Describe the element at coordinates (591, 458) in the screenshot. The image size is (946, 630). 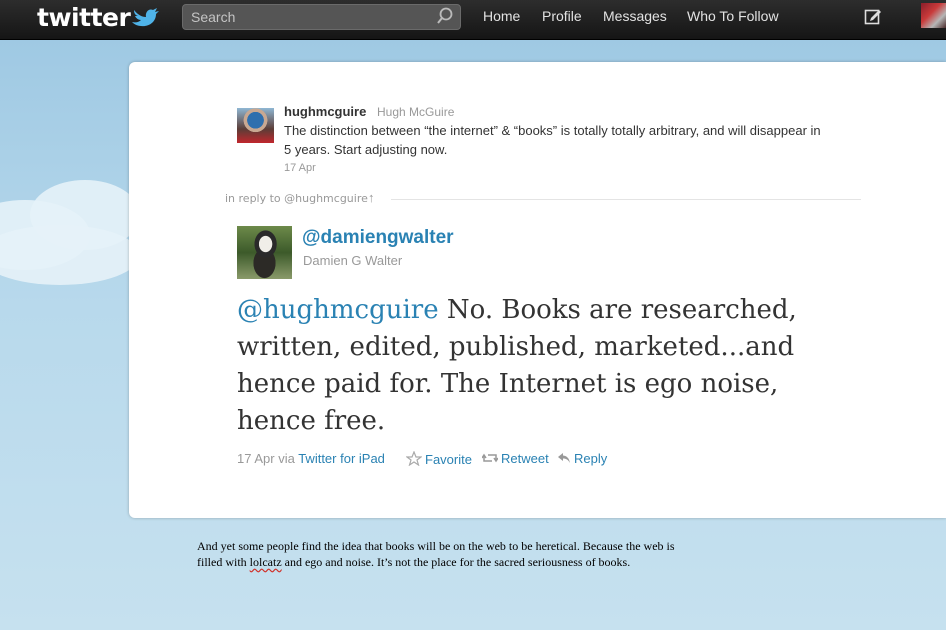
I see `reply-label: Reply` at that location.